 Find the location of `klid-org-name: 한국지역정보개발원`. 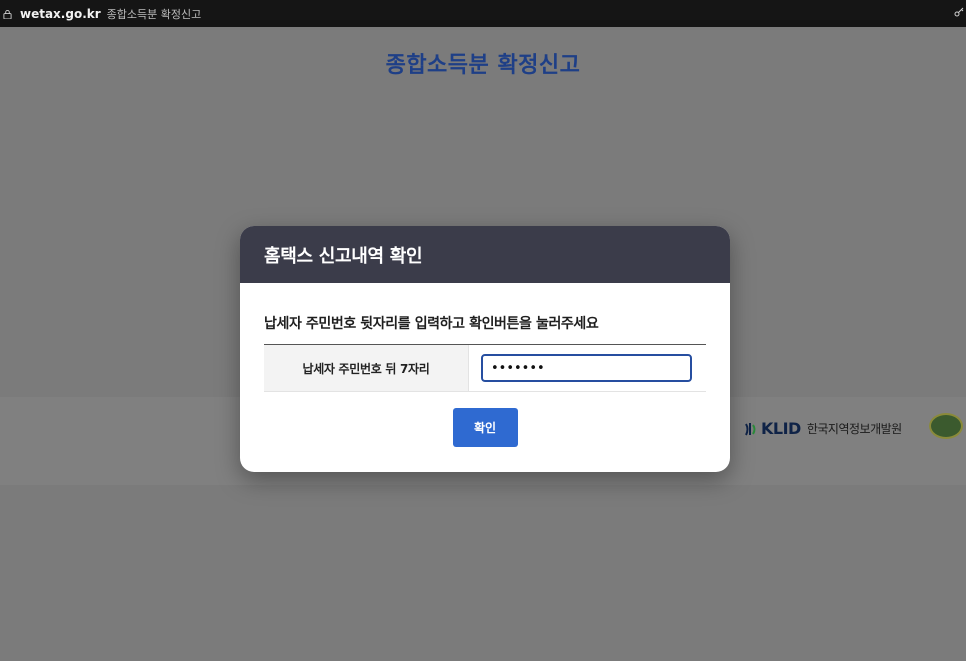

klid-org-name: 한국지역정보개발원 is located at coordinates (854, 429).